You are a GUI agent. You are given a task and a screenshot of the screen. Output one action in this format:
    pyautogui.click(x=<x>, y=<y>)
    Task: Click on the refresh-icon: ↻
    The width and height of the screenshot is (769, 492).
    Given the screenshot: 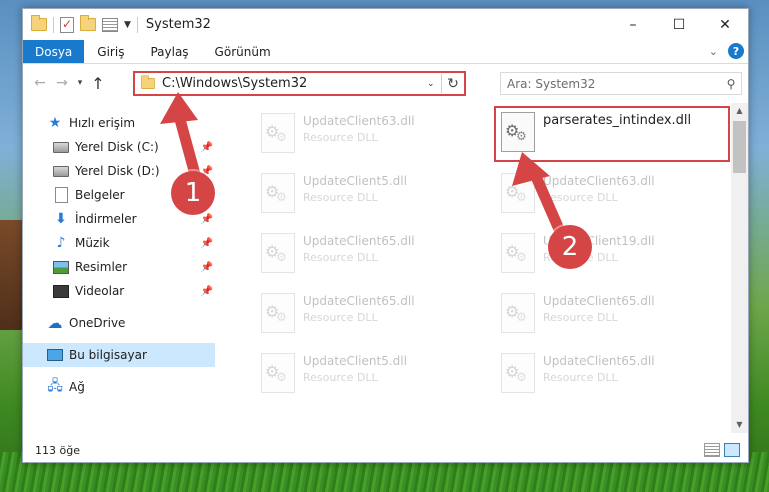 What is the action you would take?
    pyautogui.click(x=453, y=84)
    